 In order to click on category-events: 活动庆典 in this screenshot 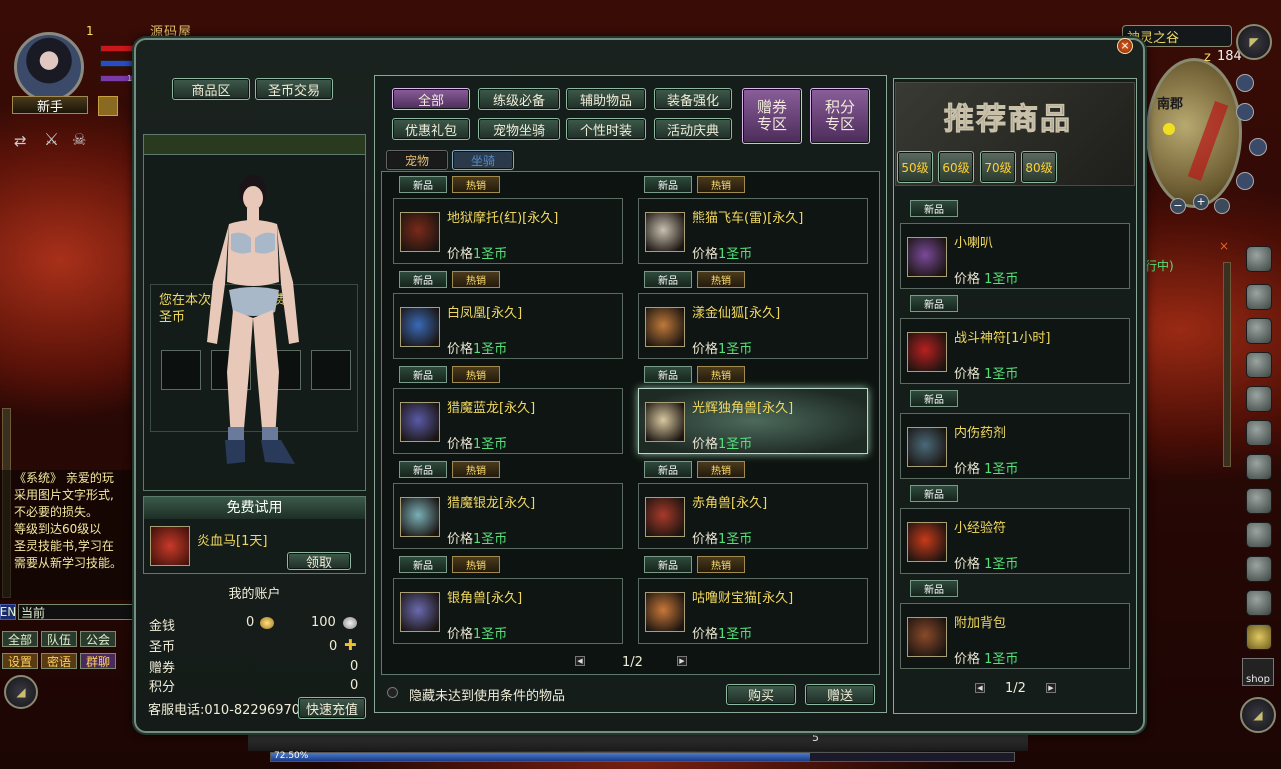, I will do `click(693, 129)`.